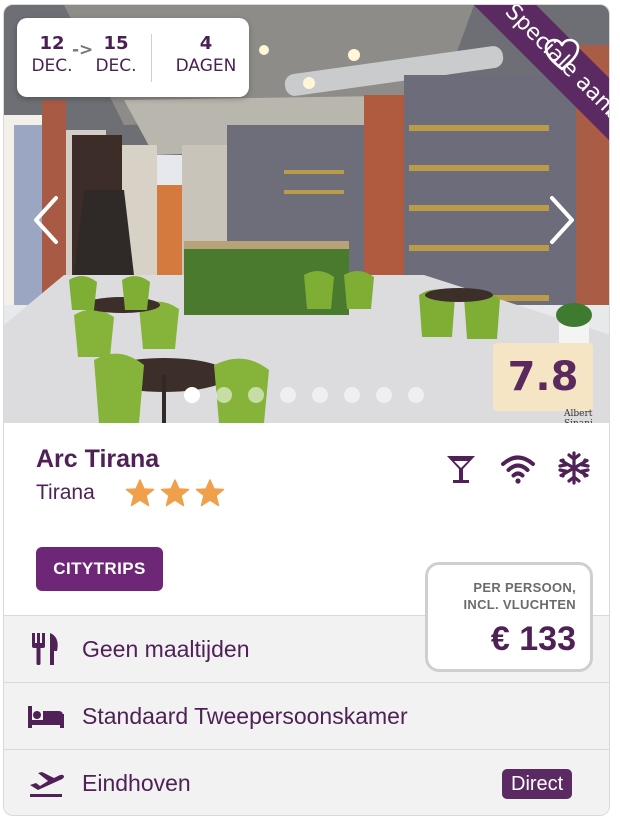 This screenshot has height=816, width=620. I want to click on price-box: PER PERSOON, INCL. VLUCHTEN € 133, so click(509, 617).